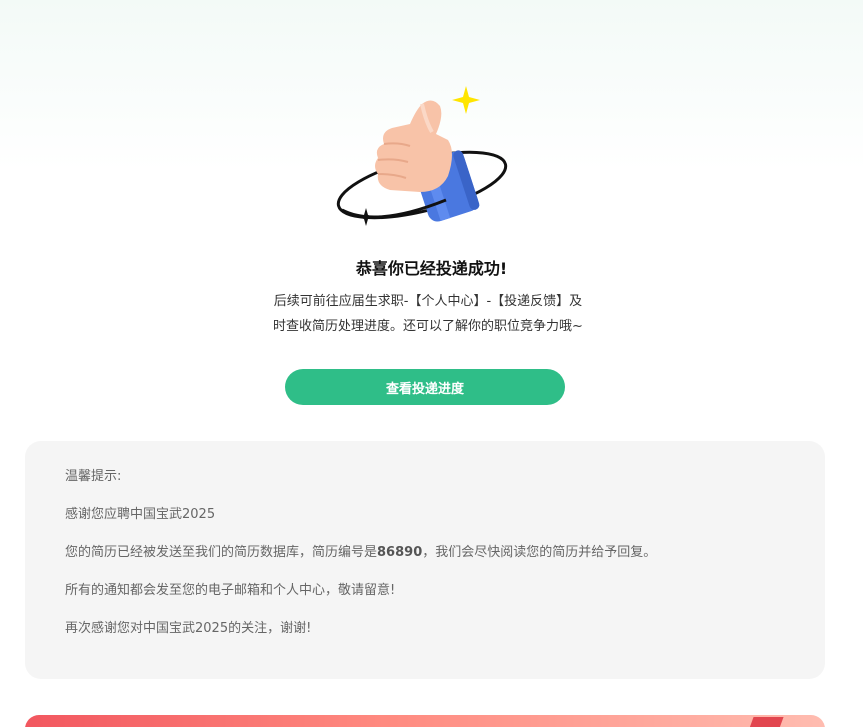 This screenshot has width=863, height=727. Describe the element at coordinates (425, 721) in the screenshot. I see `promo-banner` at that location.